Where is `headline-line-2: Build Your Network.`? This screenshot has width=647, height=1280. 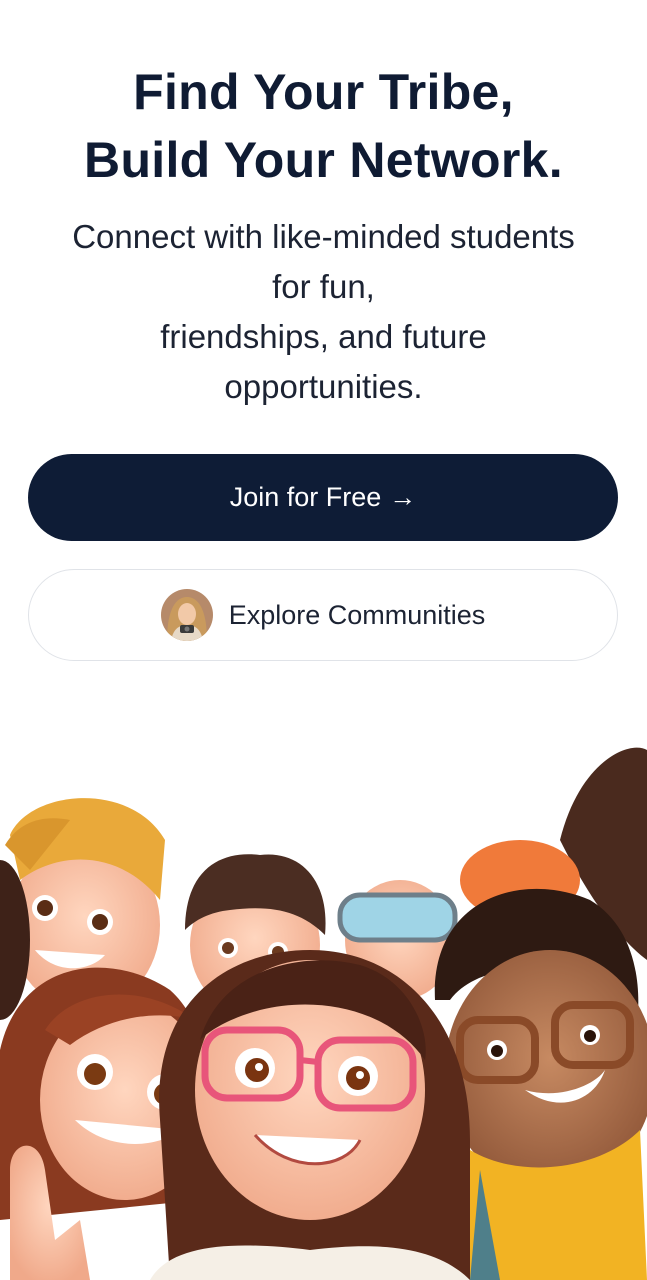
headline-line-2: Build Your Network. is located at coordinates (323, 160).